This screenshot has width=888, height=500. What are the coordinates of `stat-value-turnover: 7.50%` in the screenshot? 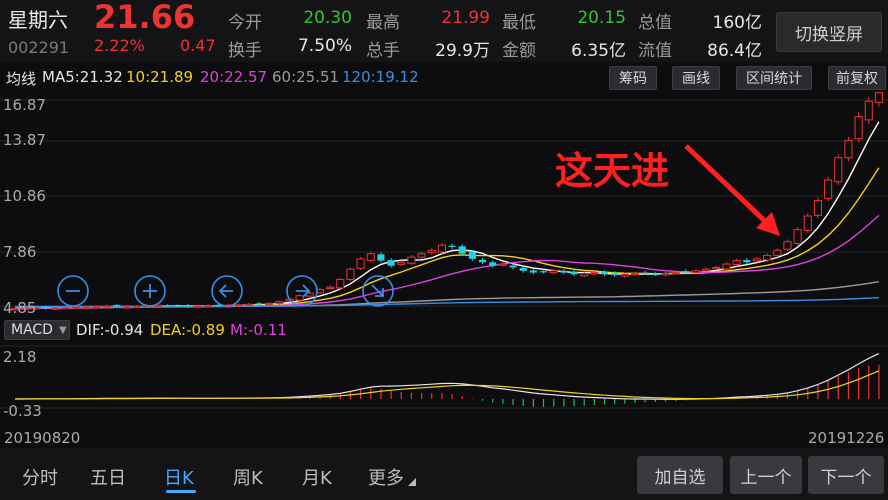 It's located at (324, 46).